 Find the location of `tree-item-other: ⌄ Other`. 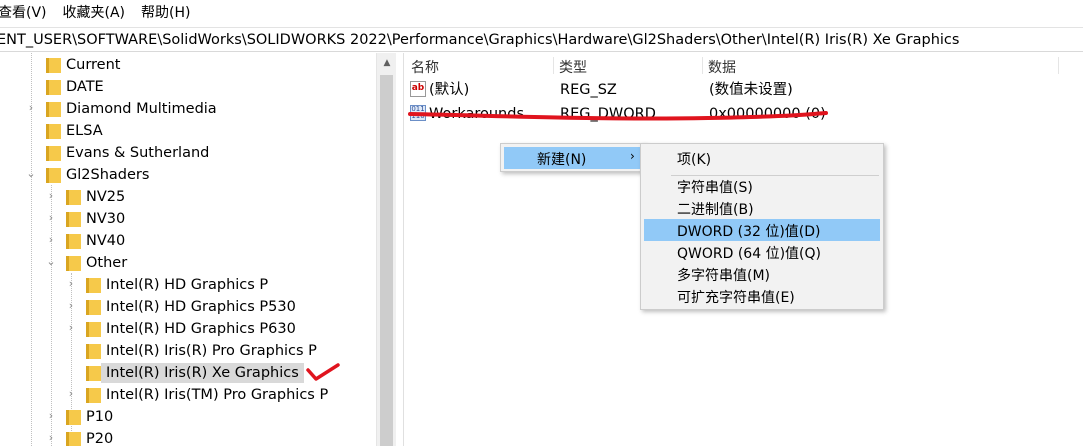

tree-item-other: ⌄ Other is located at coordinates (188, 263).